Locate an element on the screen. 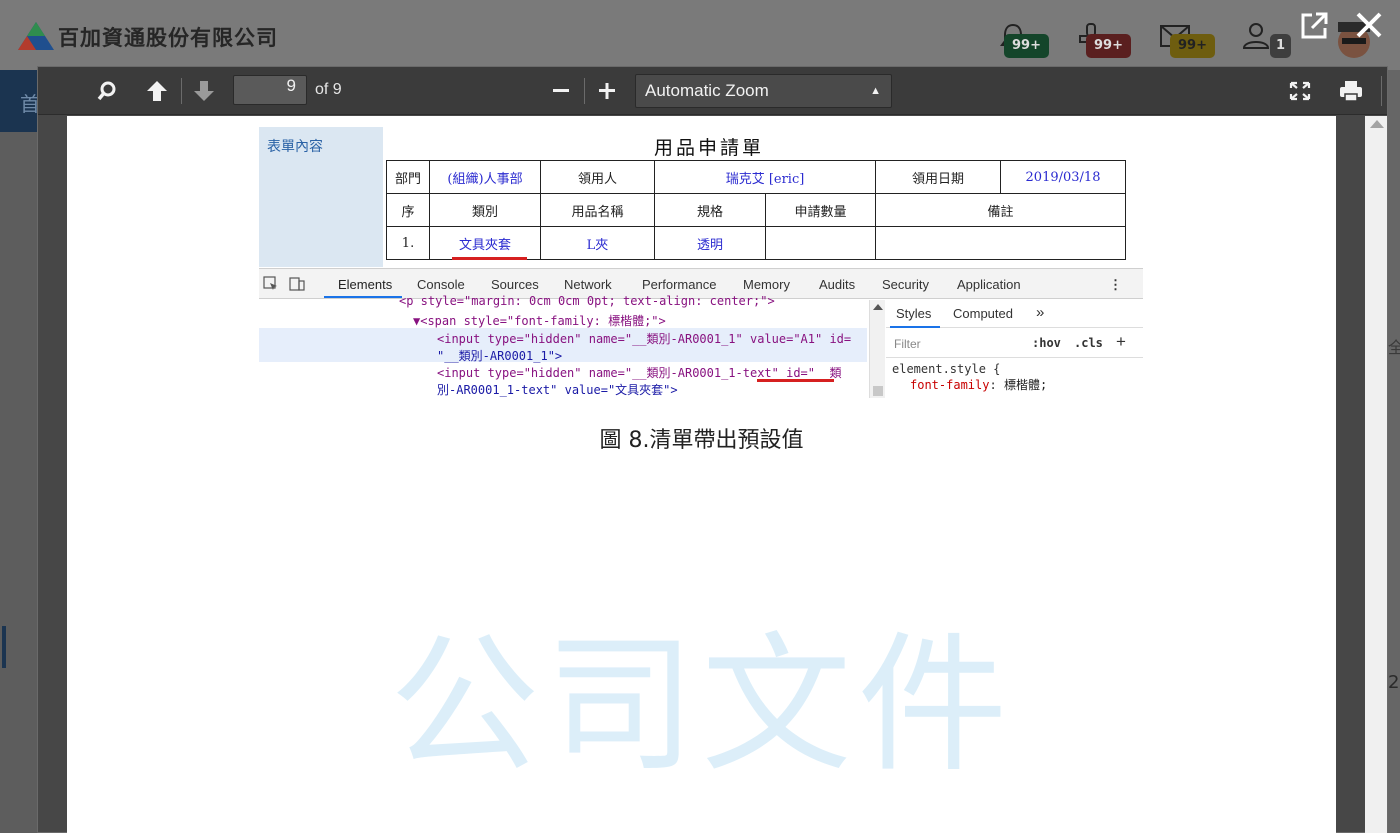 The height and width of the screenshot is (833, 1400). devtools-tab-console: Console is located at coordinates (441, 284).